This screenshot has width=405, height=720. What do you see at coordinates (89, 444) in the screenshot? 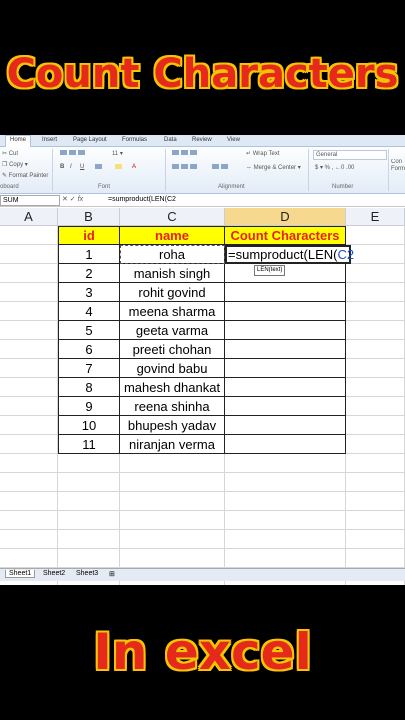
I see `id-cell: 11` at bounding box center [89, 444].